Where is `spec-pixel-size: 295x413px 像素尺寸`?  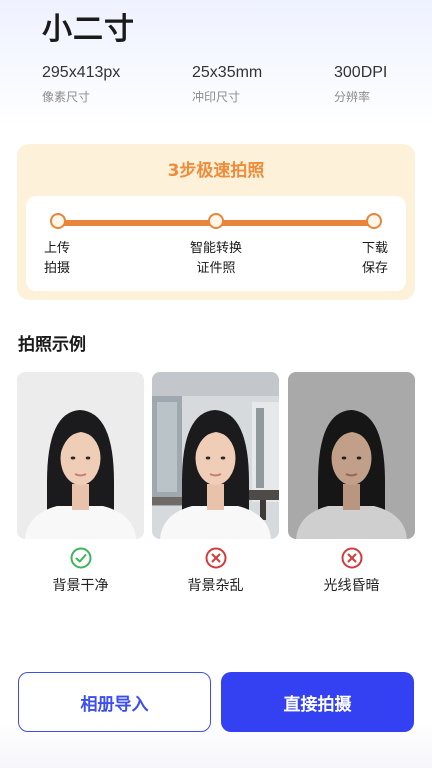
spec-pixel-size: 295x413px 像素尺寸 is located at coordinates (81, 84).